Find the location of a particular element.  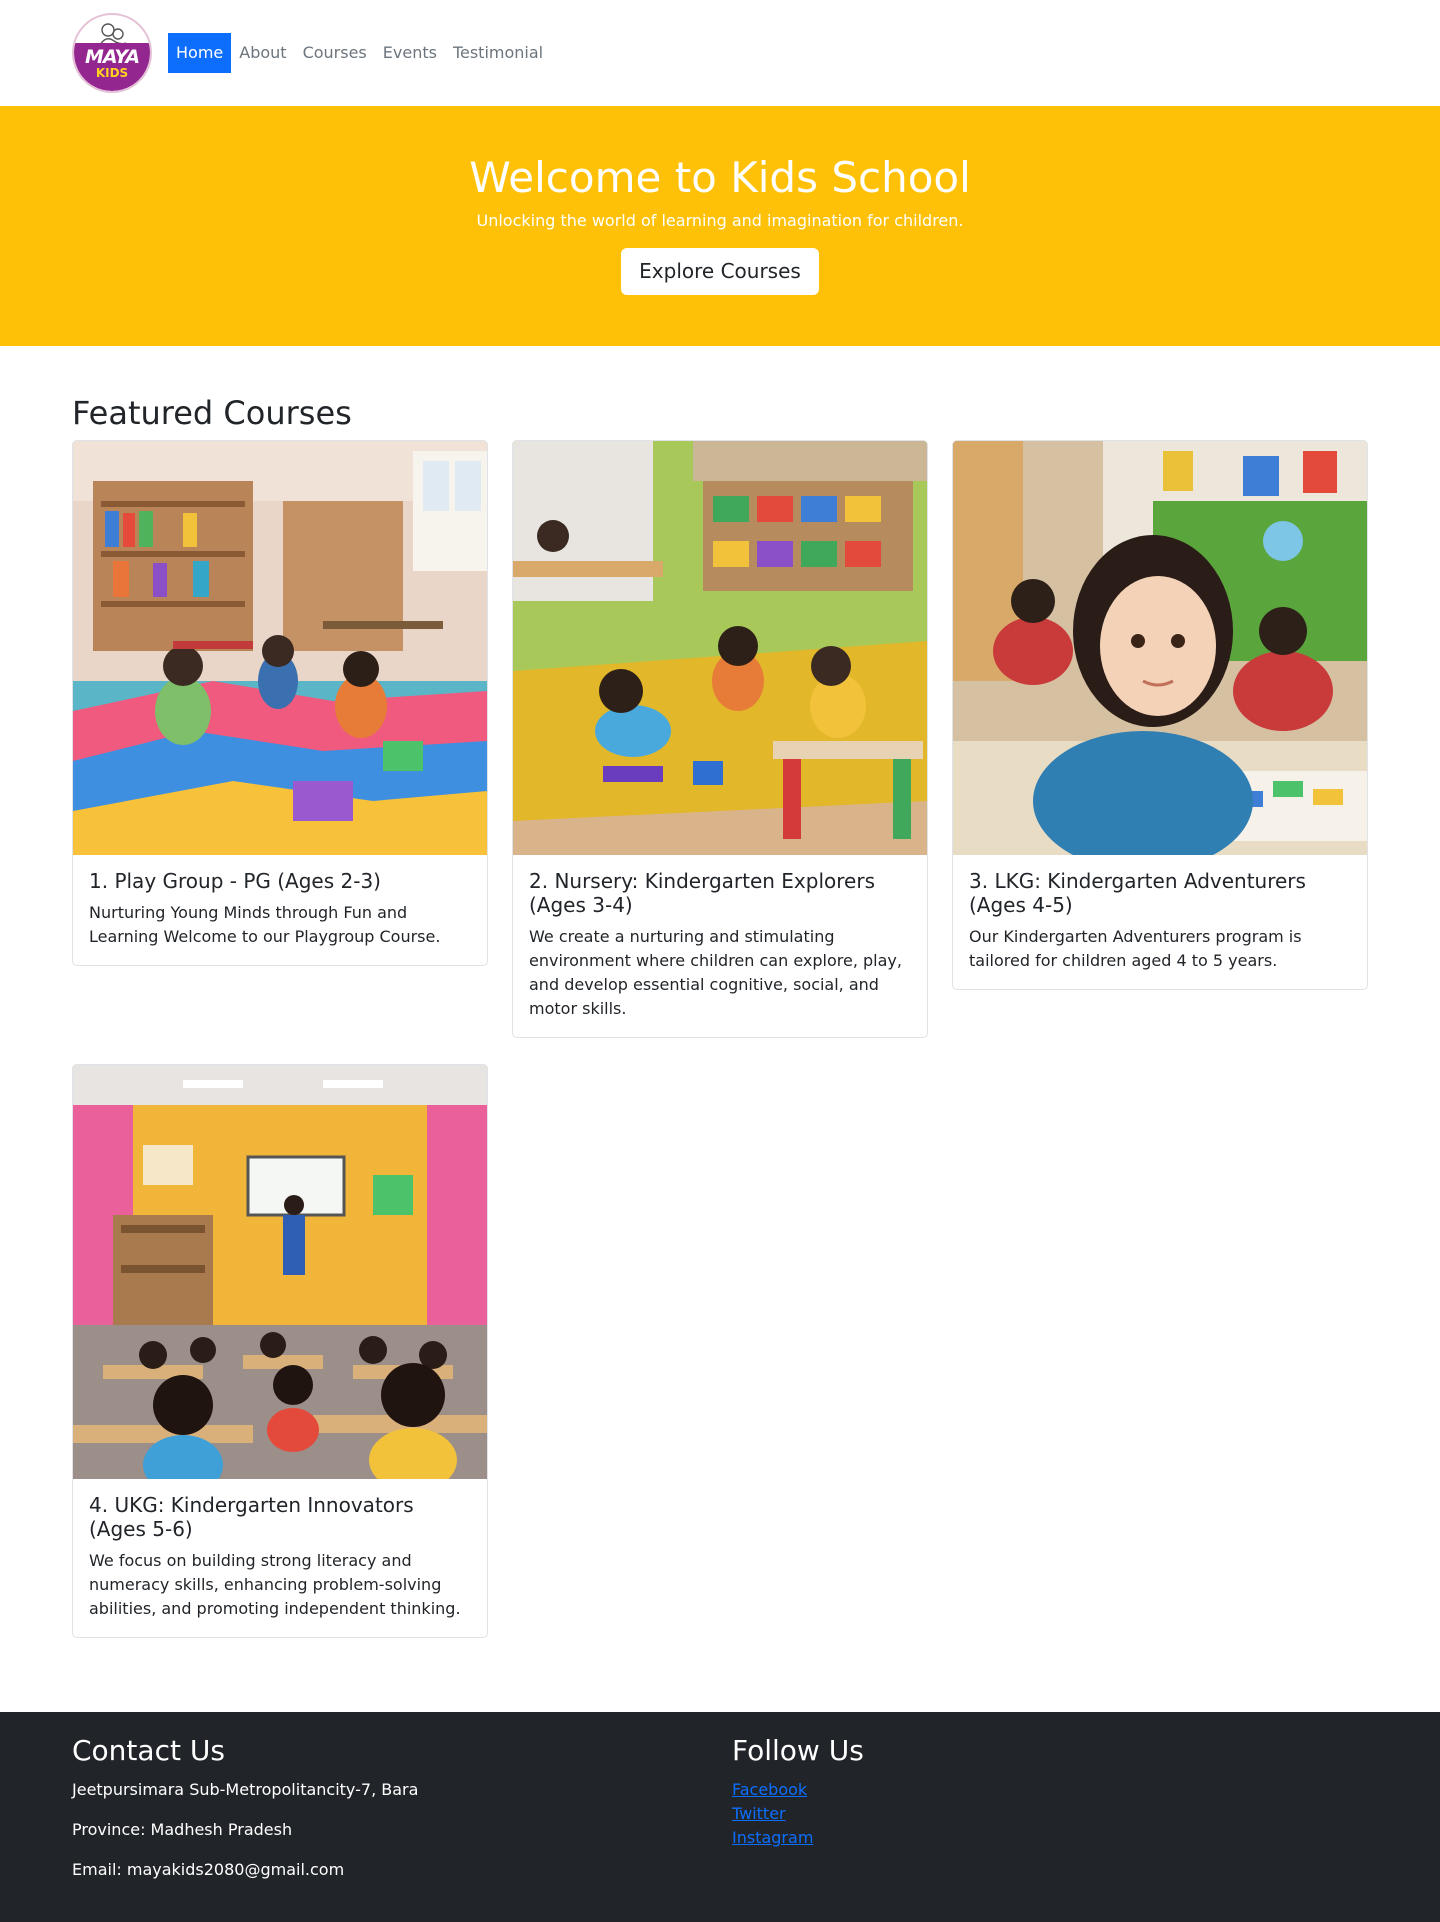

course-title: 1. Play Group - PG (Ages 2-3) is located at coordinates (235, 881).